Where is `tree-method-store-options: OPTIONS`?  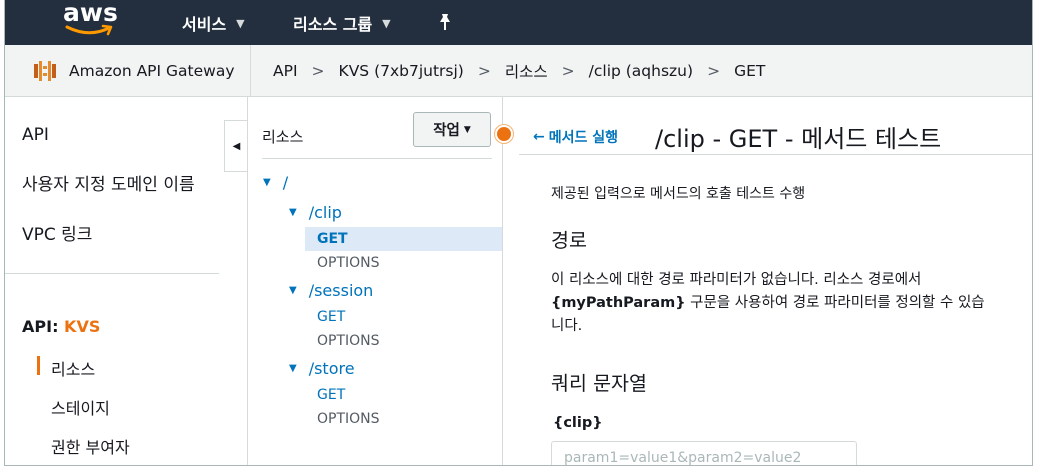
tree-method-store-options: OPTIONS is located at coordinates (348, 419).